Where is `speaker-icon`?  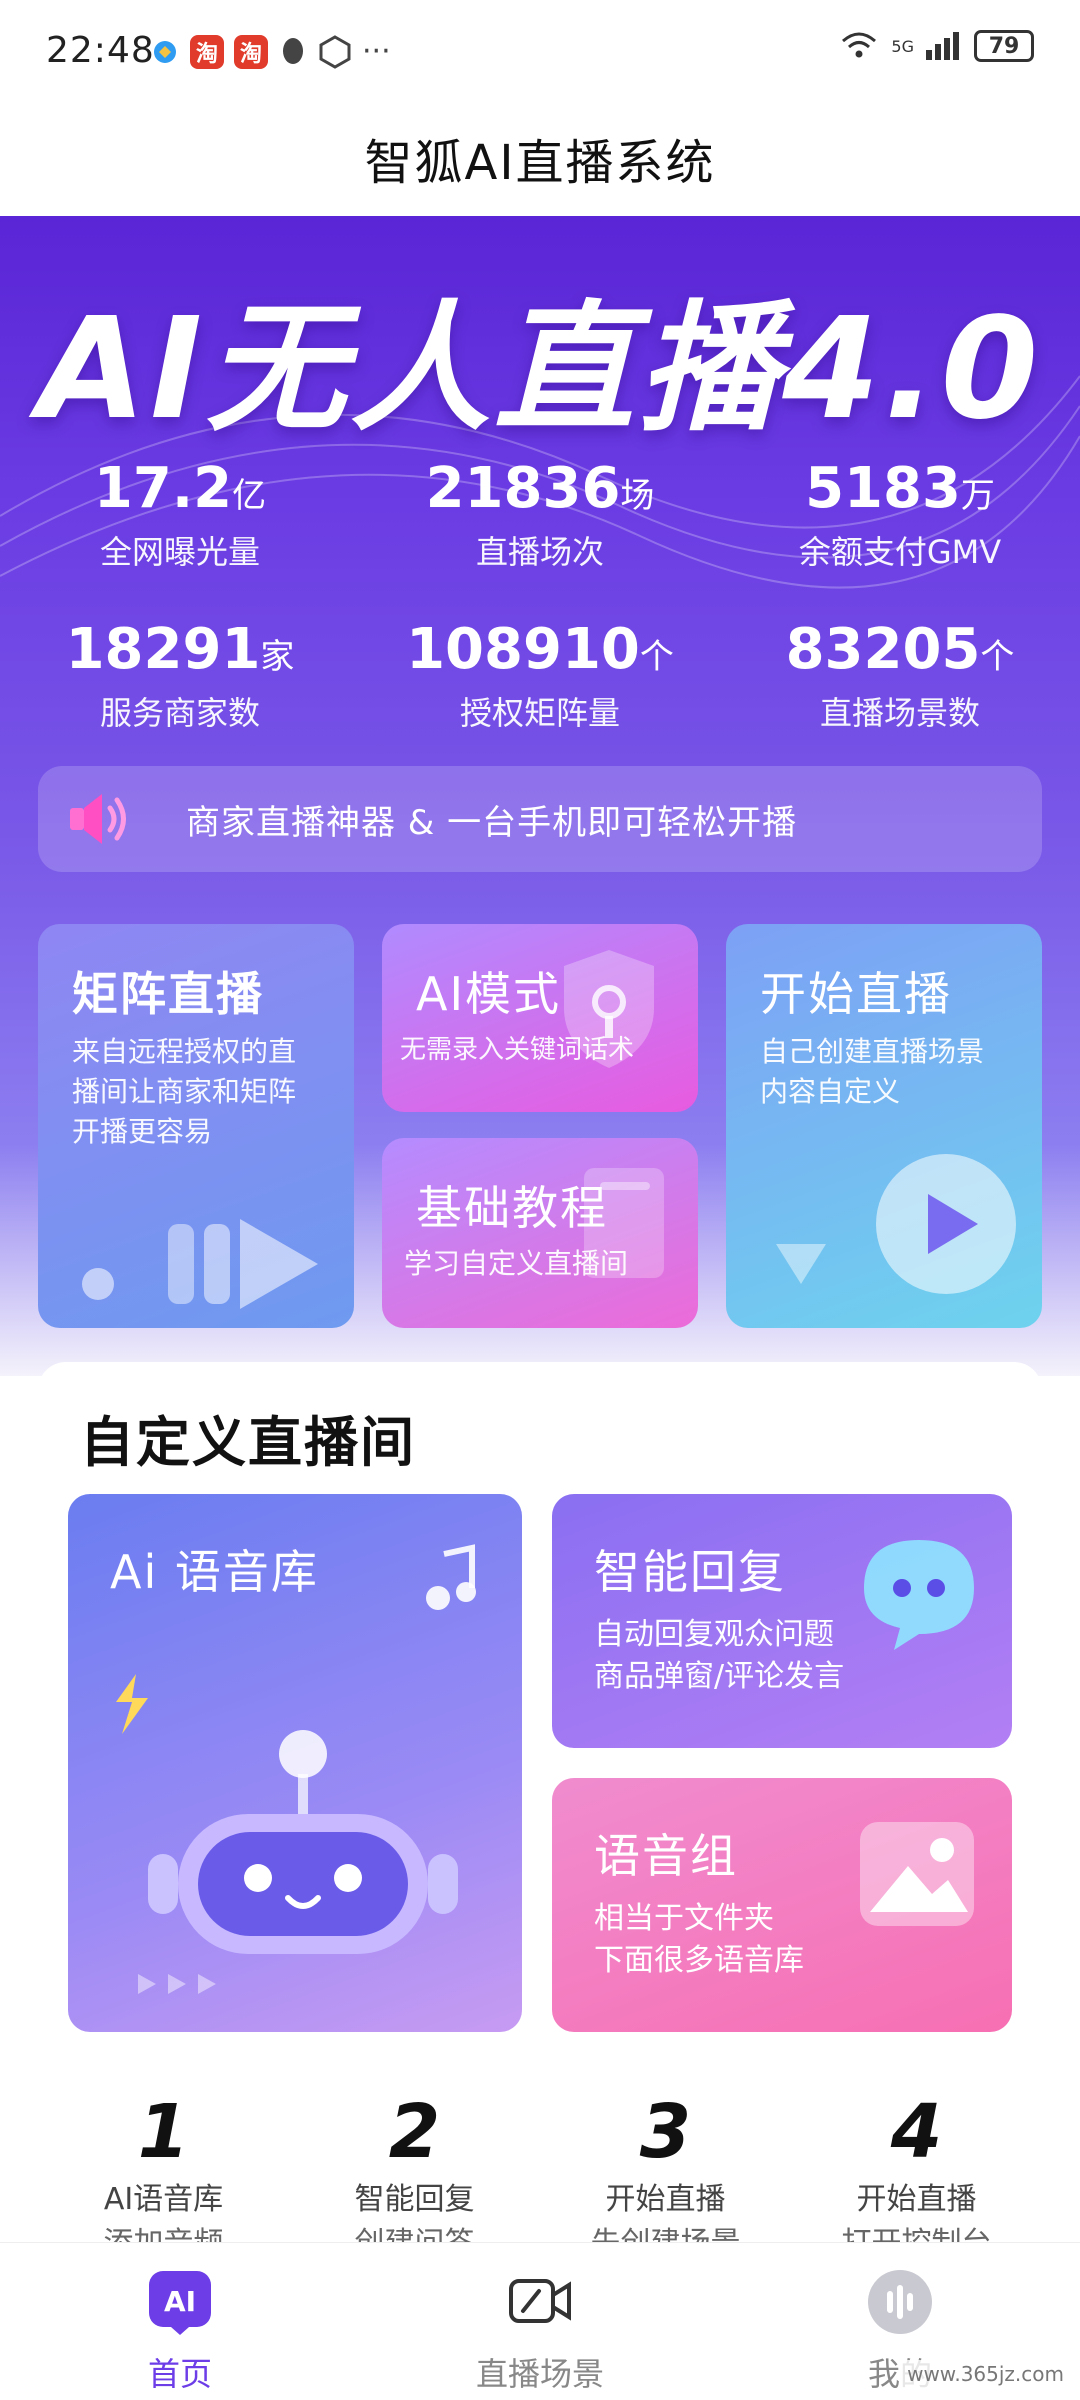
speaker-icon is located at coordinates (97, 819).